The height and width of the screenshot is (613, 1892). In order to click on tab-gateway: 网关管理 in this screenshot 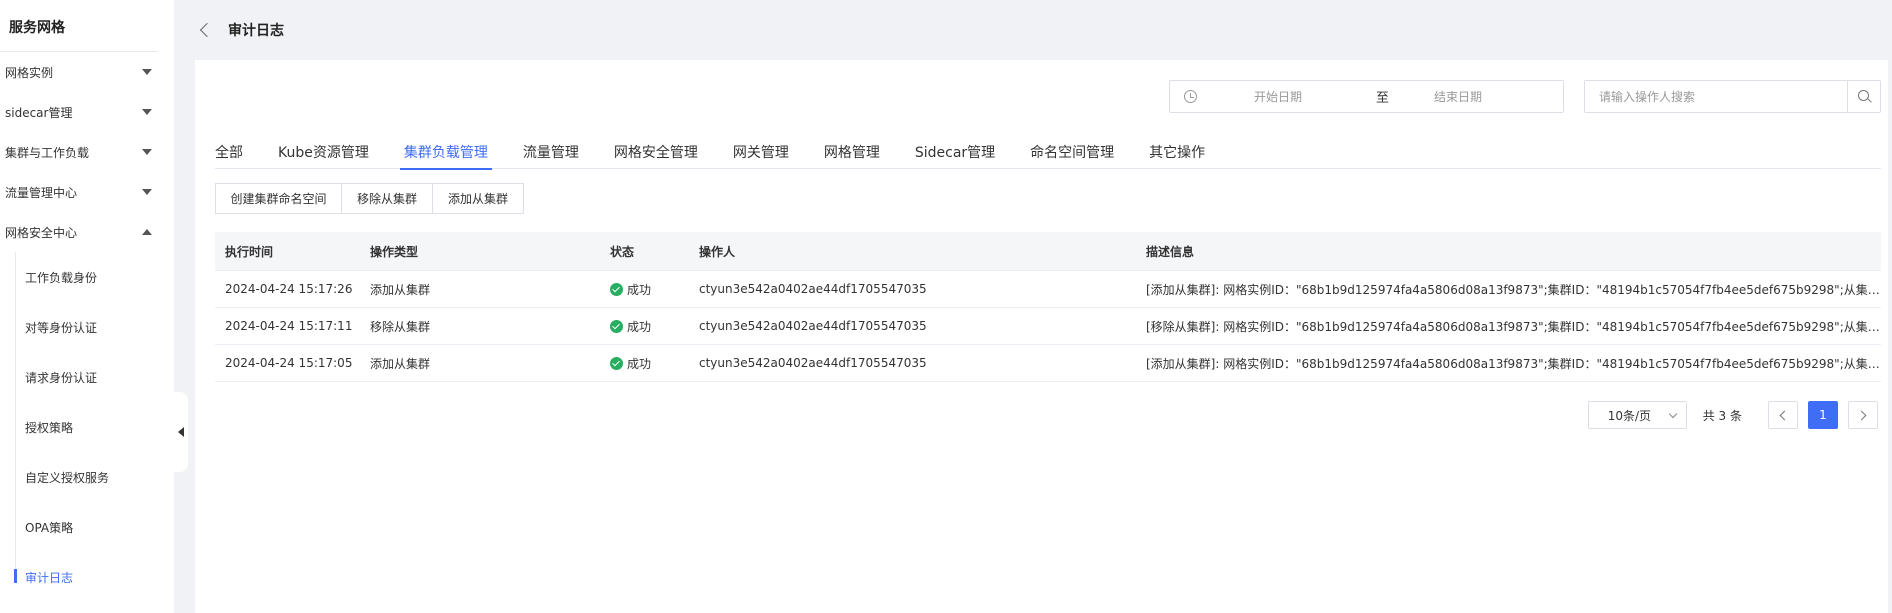, I will do `click(761, 154)`.